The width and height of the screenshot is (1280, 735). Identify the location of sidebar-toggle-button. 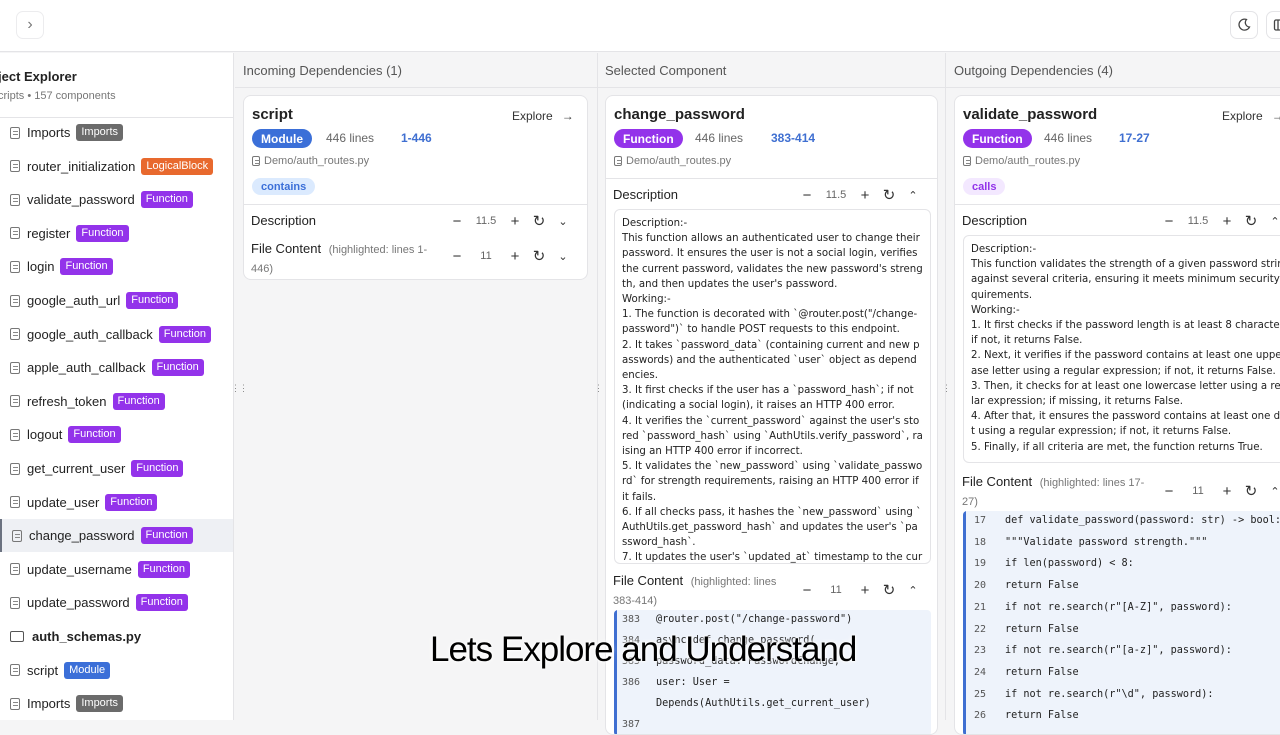
(1273, 25).